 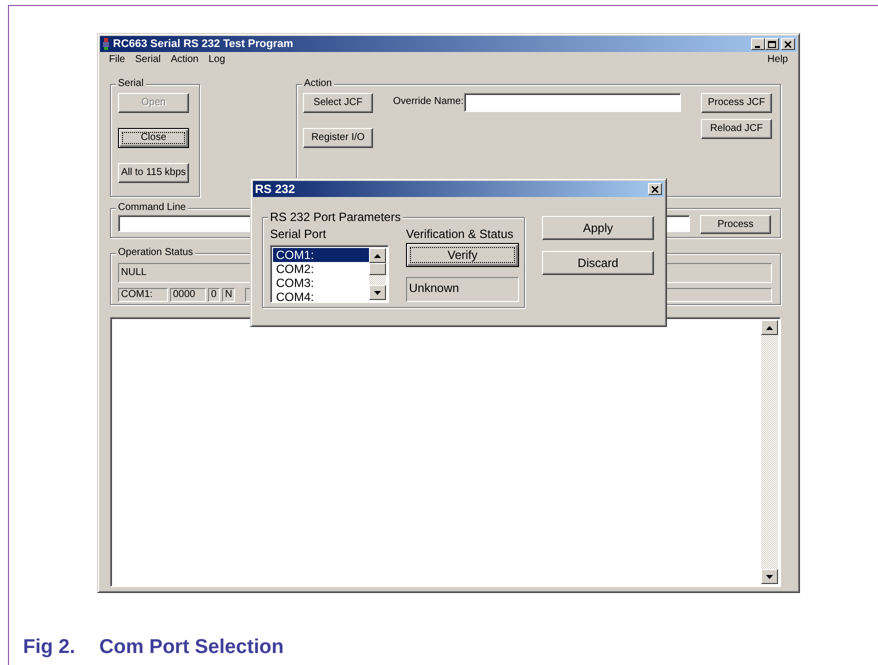 What do you see at coordinates (143, 295) in the screenshot?
I see `status-field: COM1:` at bounding box center [143, 295].